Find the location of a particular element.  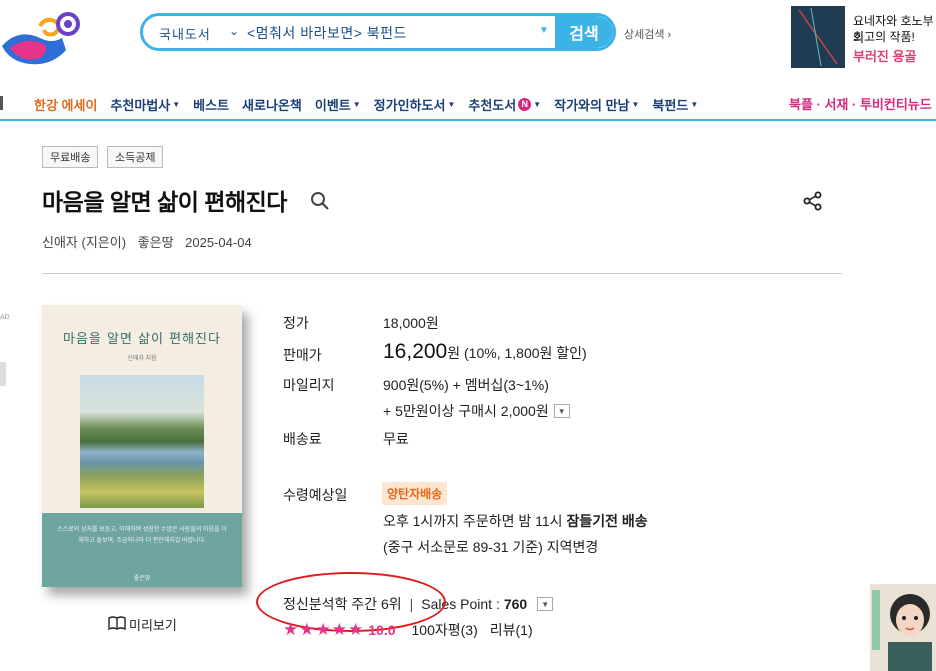

tag-free-shipping: 무료배송 is located at coordinates (70, 157).